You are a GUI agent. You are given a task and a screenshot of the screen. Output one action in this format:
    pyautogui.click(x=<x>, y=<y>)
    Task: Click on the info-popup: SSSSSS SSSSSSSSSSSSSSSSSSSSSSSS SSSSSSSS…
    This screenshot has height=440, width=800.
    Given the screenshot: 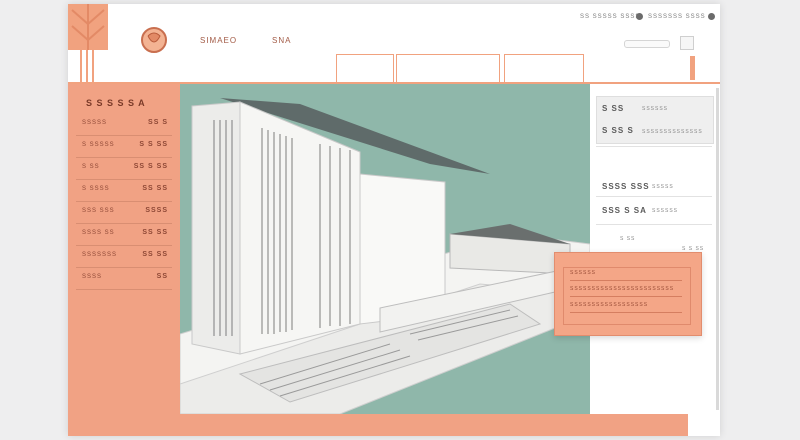 What is the action you would take?
    pyautogui.click(x=628, y=294)
    